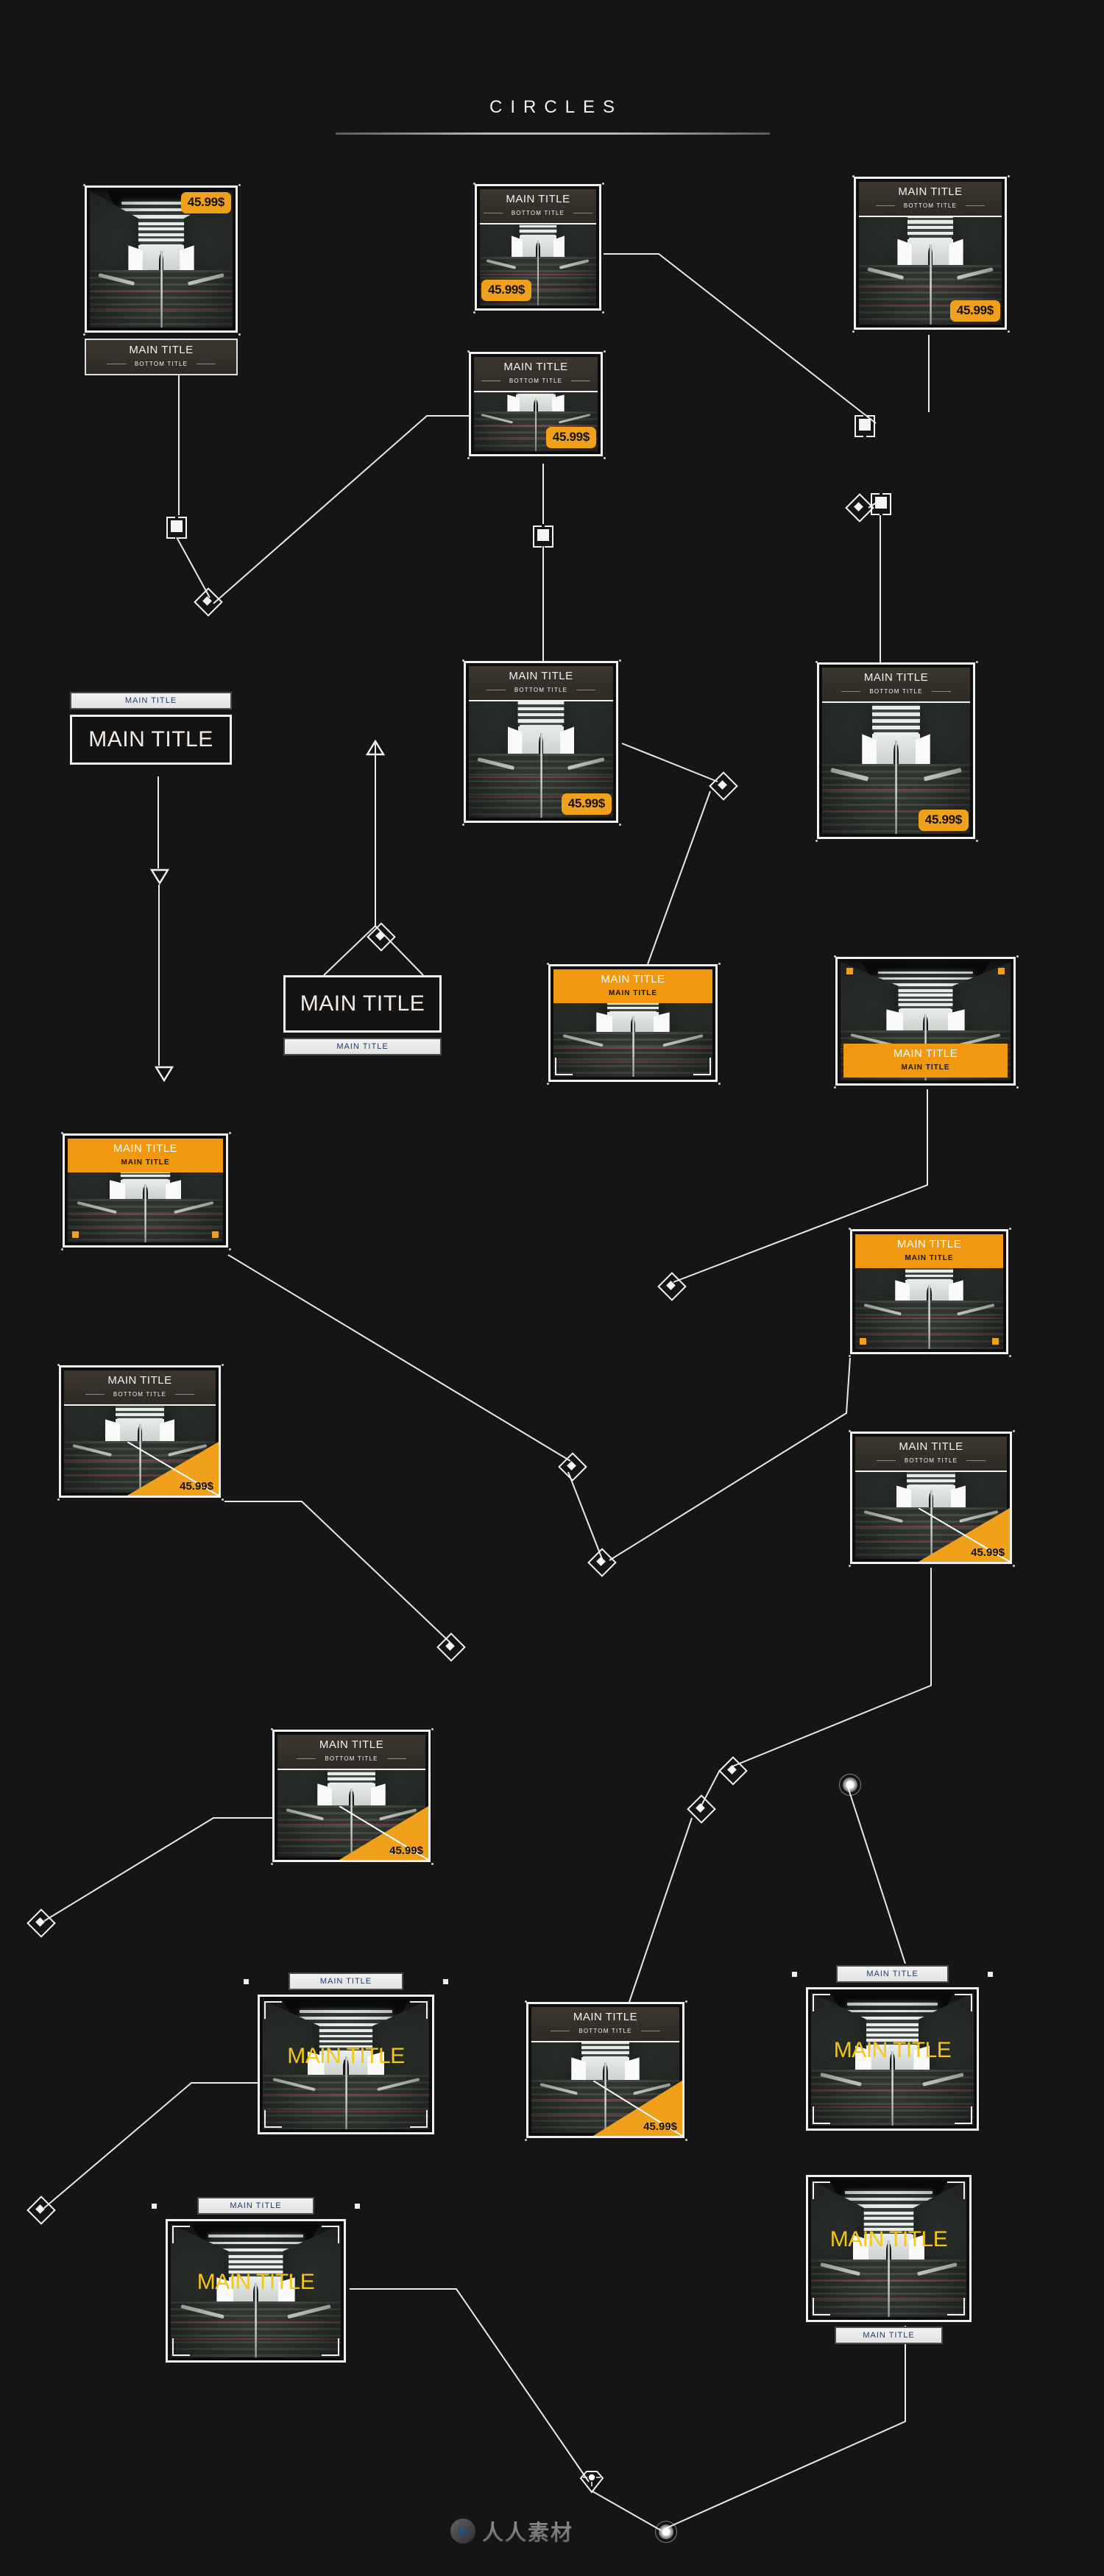 Image resolution: width=1104 pixels, height=2576 pixels. Describe the element at coordinates (140, 1432) in the screenshot. I see `card-c13: MAIN TITLE BOTTOM TITLE 45.99$` at that location.